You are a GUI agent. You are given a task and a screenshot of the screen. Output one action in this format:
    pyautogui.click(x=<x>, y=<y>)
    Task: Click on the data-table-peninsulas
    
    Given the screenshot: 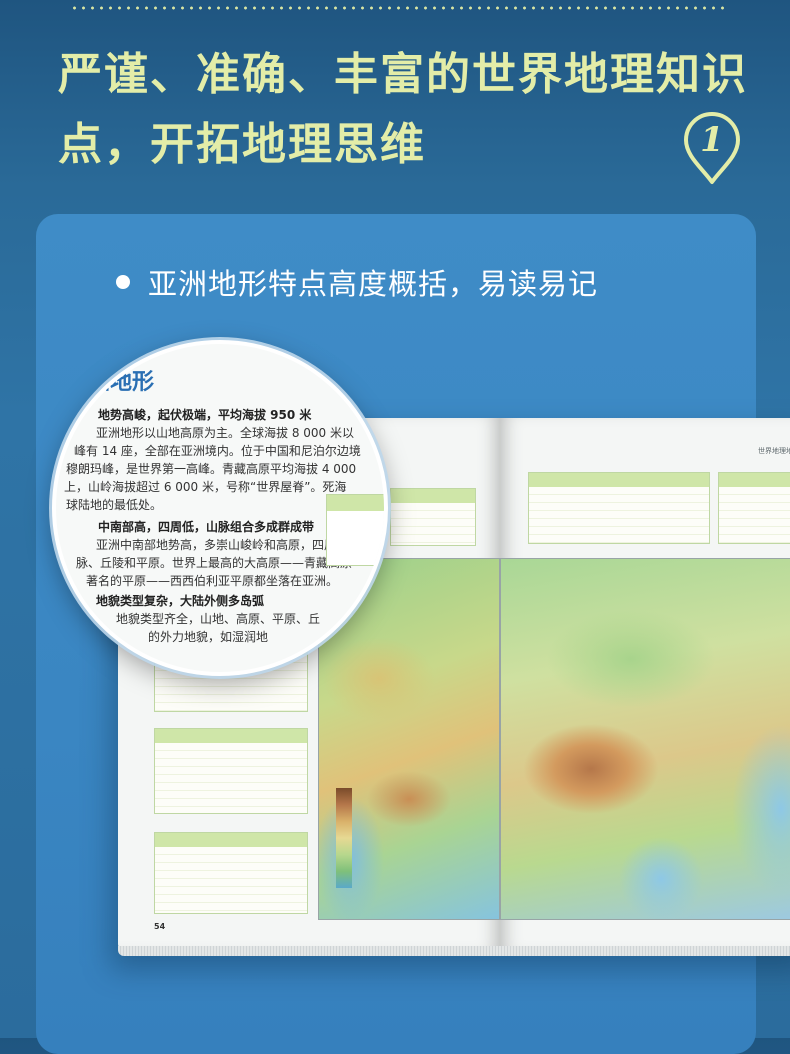 What is the action you would take?
    pyautogui.click(x=231, y=873)
    